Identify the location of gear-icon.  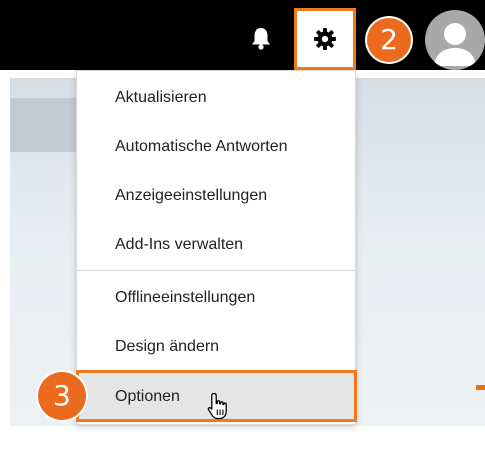
(325, 39).